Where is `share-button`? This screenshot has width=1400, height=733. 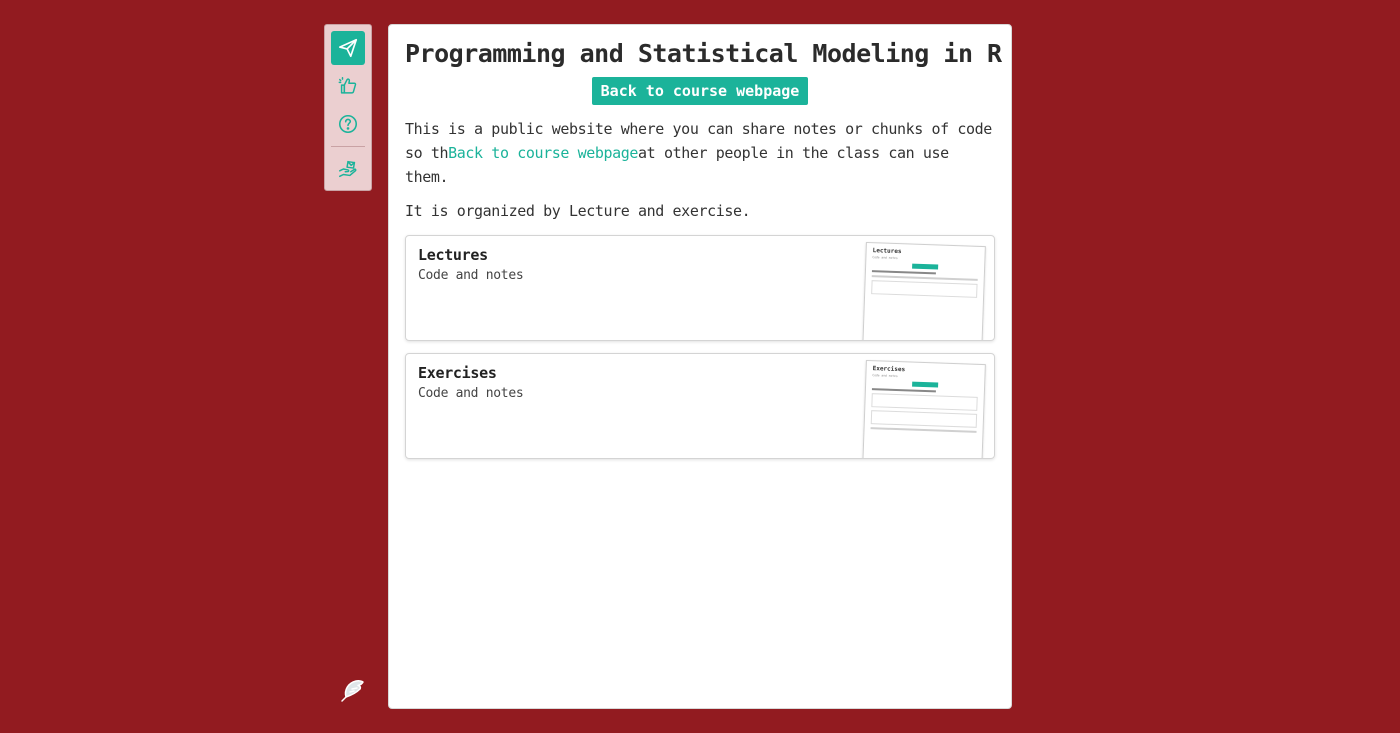 share-button is located at coordinates (348, 169).